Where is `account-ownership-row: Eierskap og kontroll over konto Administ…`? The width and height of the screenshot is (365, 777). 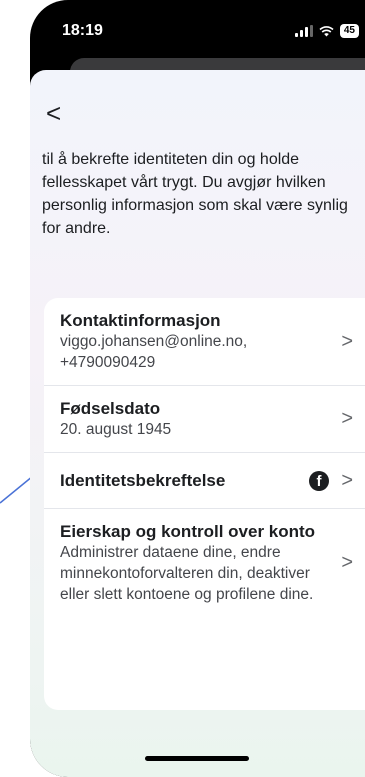 account-ownership-row: Eierskap og kontroll over konto Administ… is located at coordinates (204, 562).